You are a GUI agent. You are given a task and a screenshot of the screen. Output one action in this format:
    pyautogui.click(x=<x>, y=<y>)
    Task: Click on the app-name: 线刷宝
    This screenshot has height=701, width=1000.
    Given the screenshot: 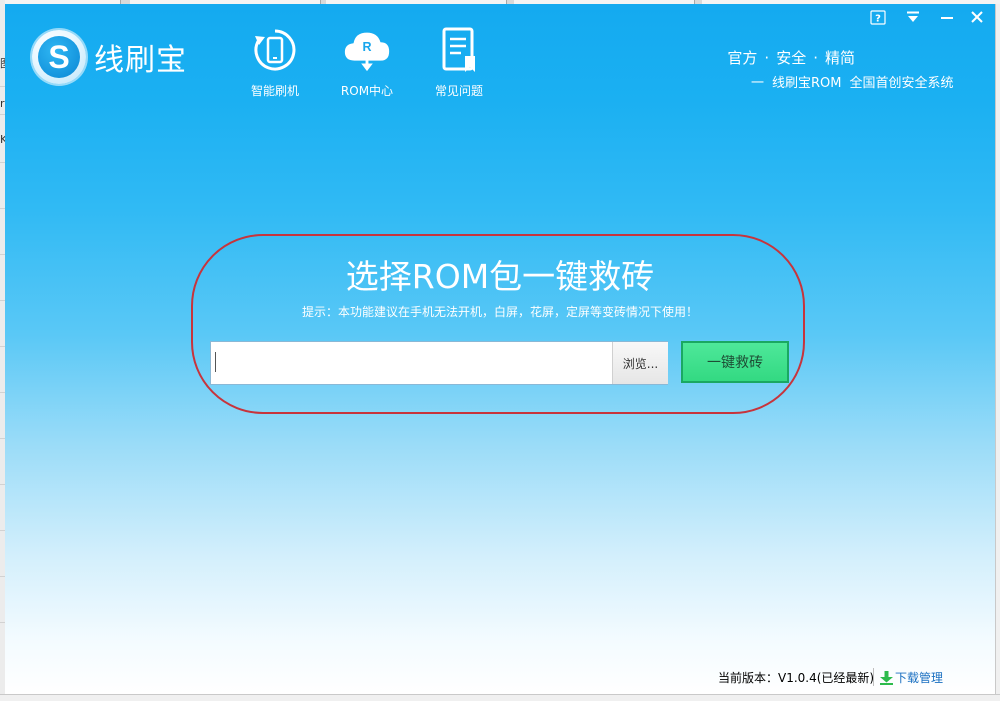 What is the action you would take?
    pyautogui.click(x=140, y=60)
    